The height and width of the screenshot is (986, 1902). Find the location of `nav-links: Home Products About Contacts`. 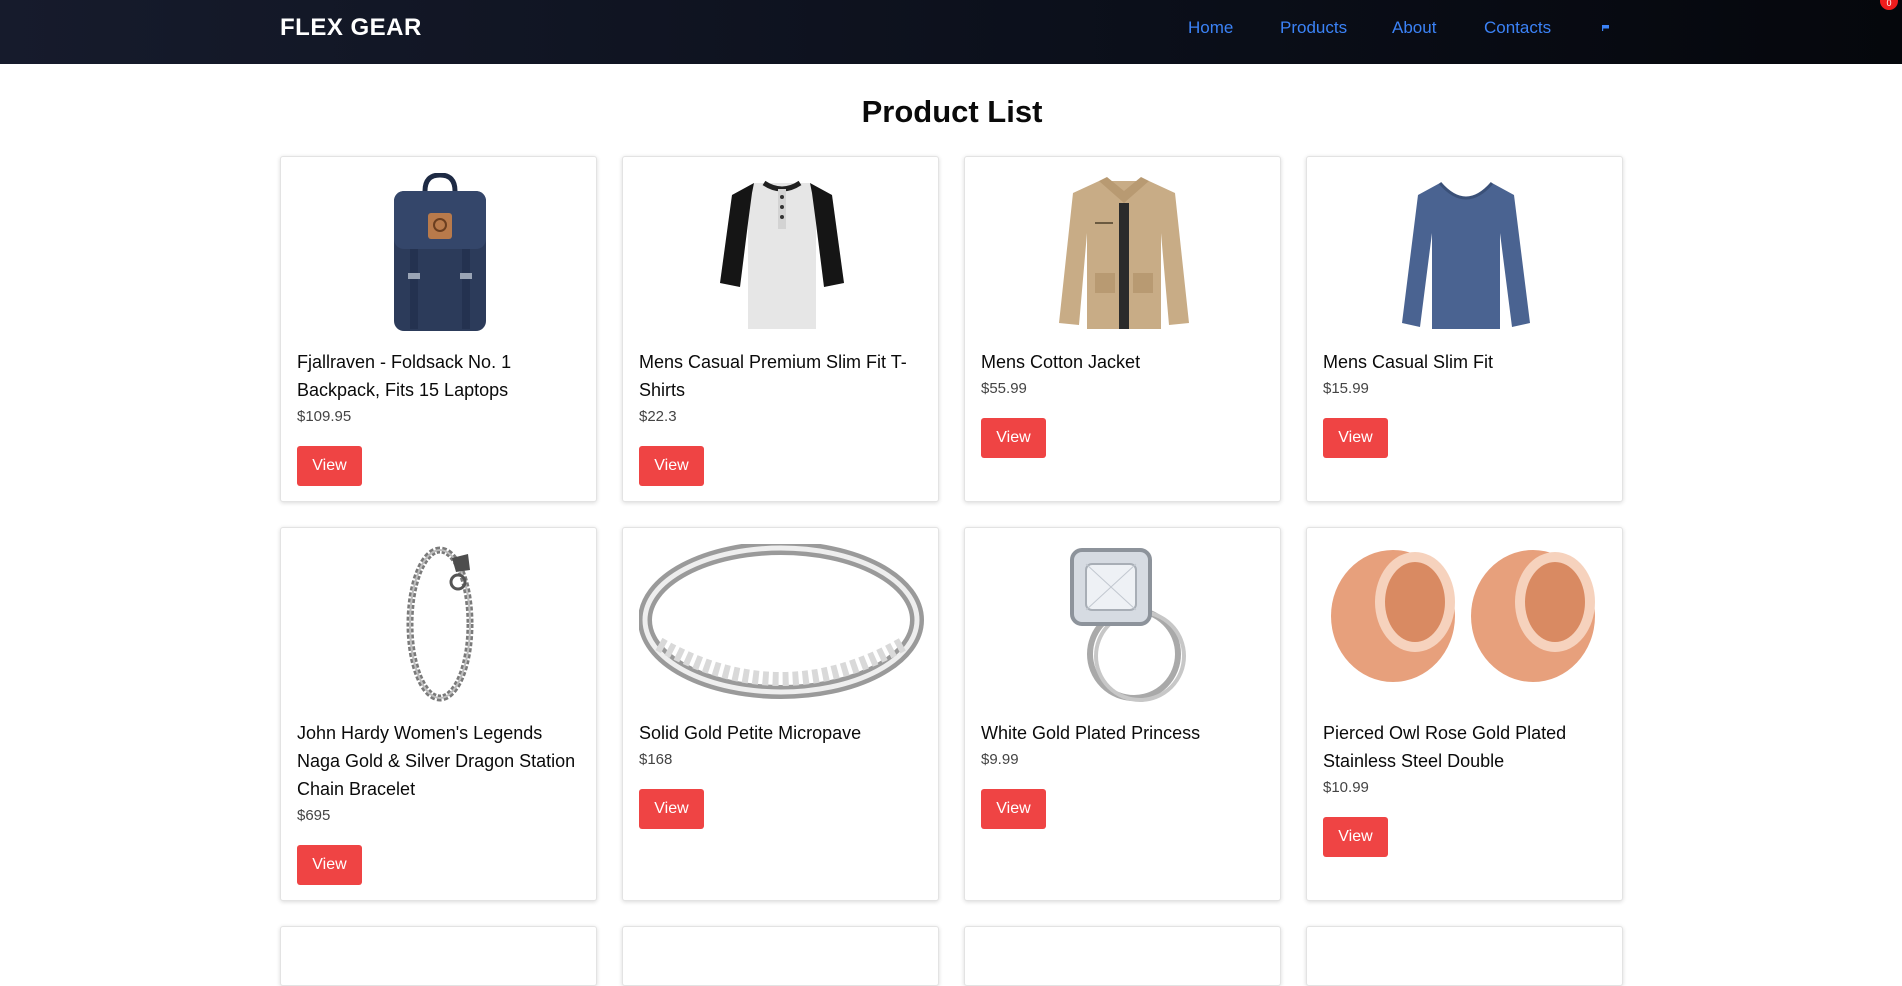

nav-links: Home Products About Contacts is located at coordinates (951, 32).